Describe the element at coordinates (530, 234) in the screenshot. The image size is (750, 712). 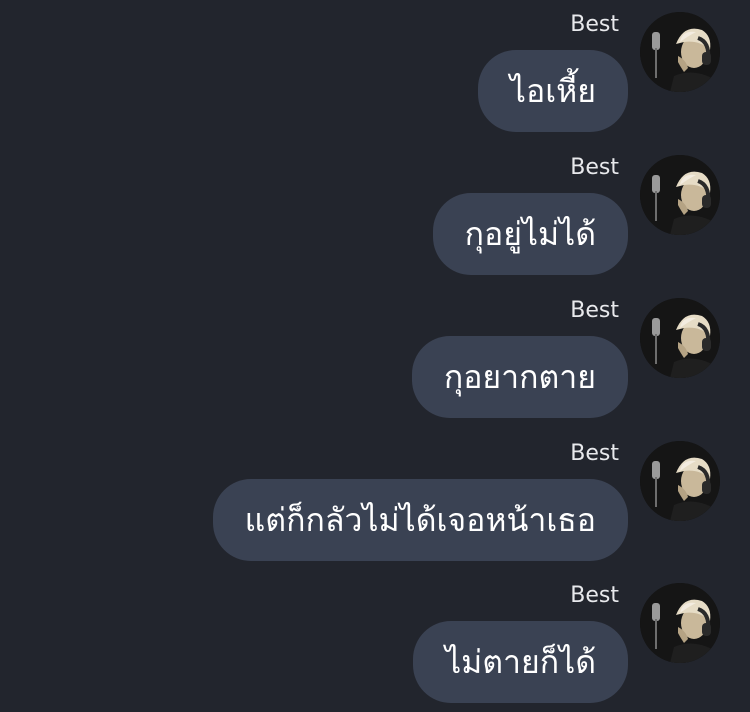
I see `message-bubble: กุอยู่ไม่ได้` at that location.